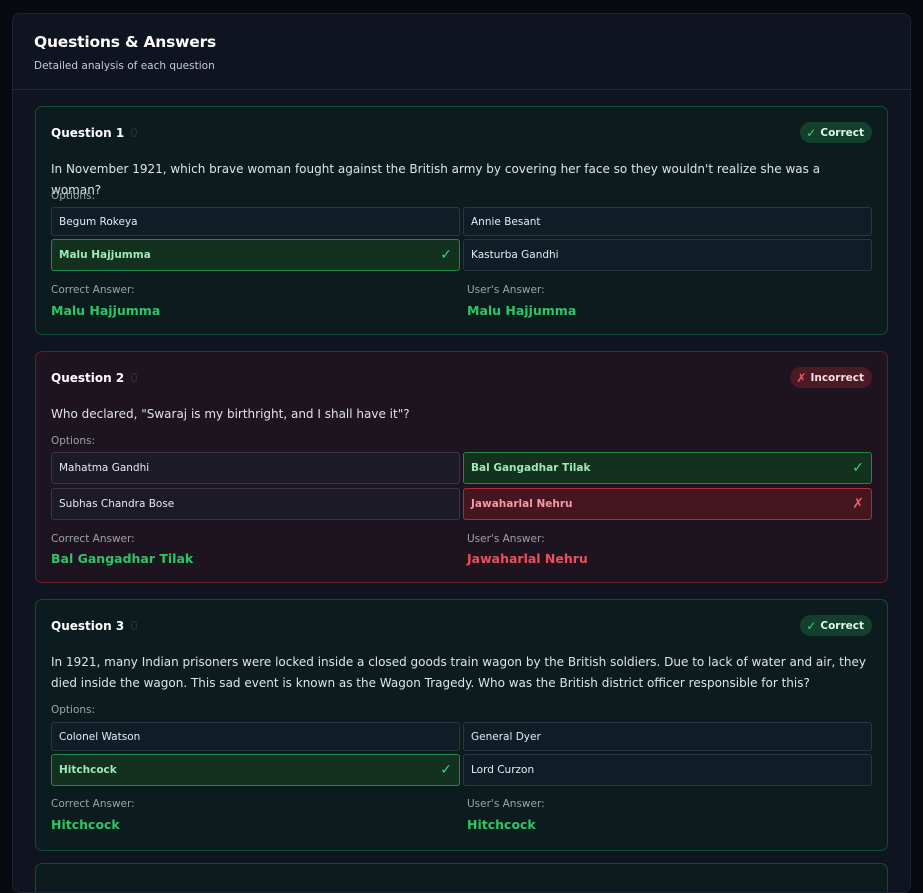 The width and height of the screenshot is (923, 893). I want to click on option-item: Begum Rokeya, so click(255, 221).